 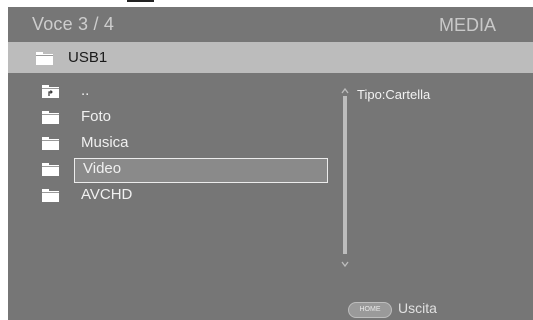 What do you see at coordinates (270, 57) in the screenshot?
I see `current-path-bar: USB1` at bounding box center [270, 57].